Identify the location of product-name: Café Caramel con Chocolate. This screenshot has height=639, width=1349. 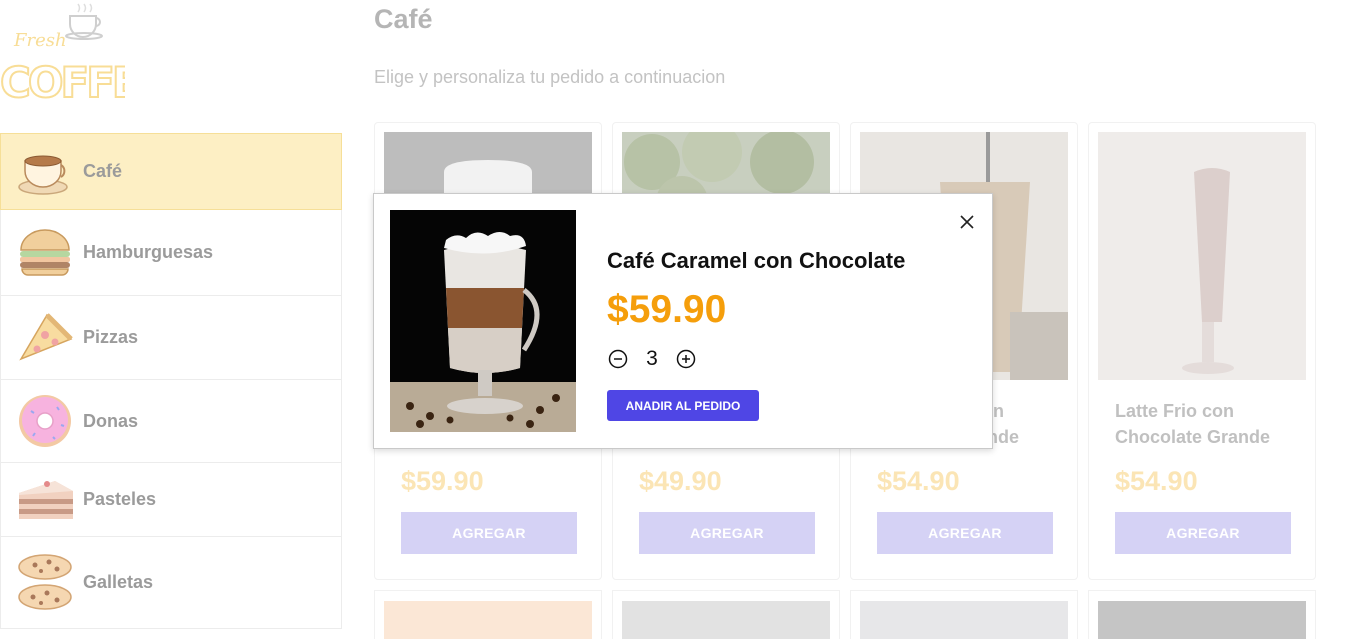
(756, 260).